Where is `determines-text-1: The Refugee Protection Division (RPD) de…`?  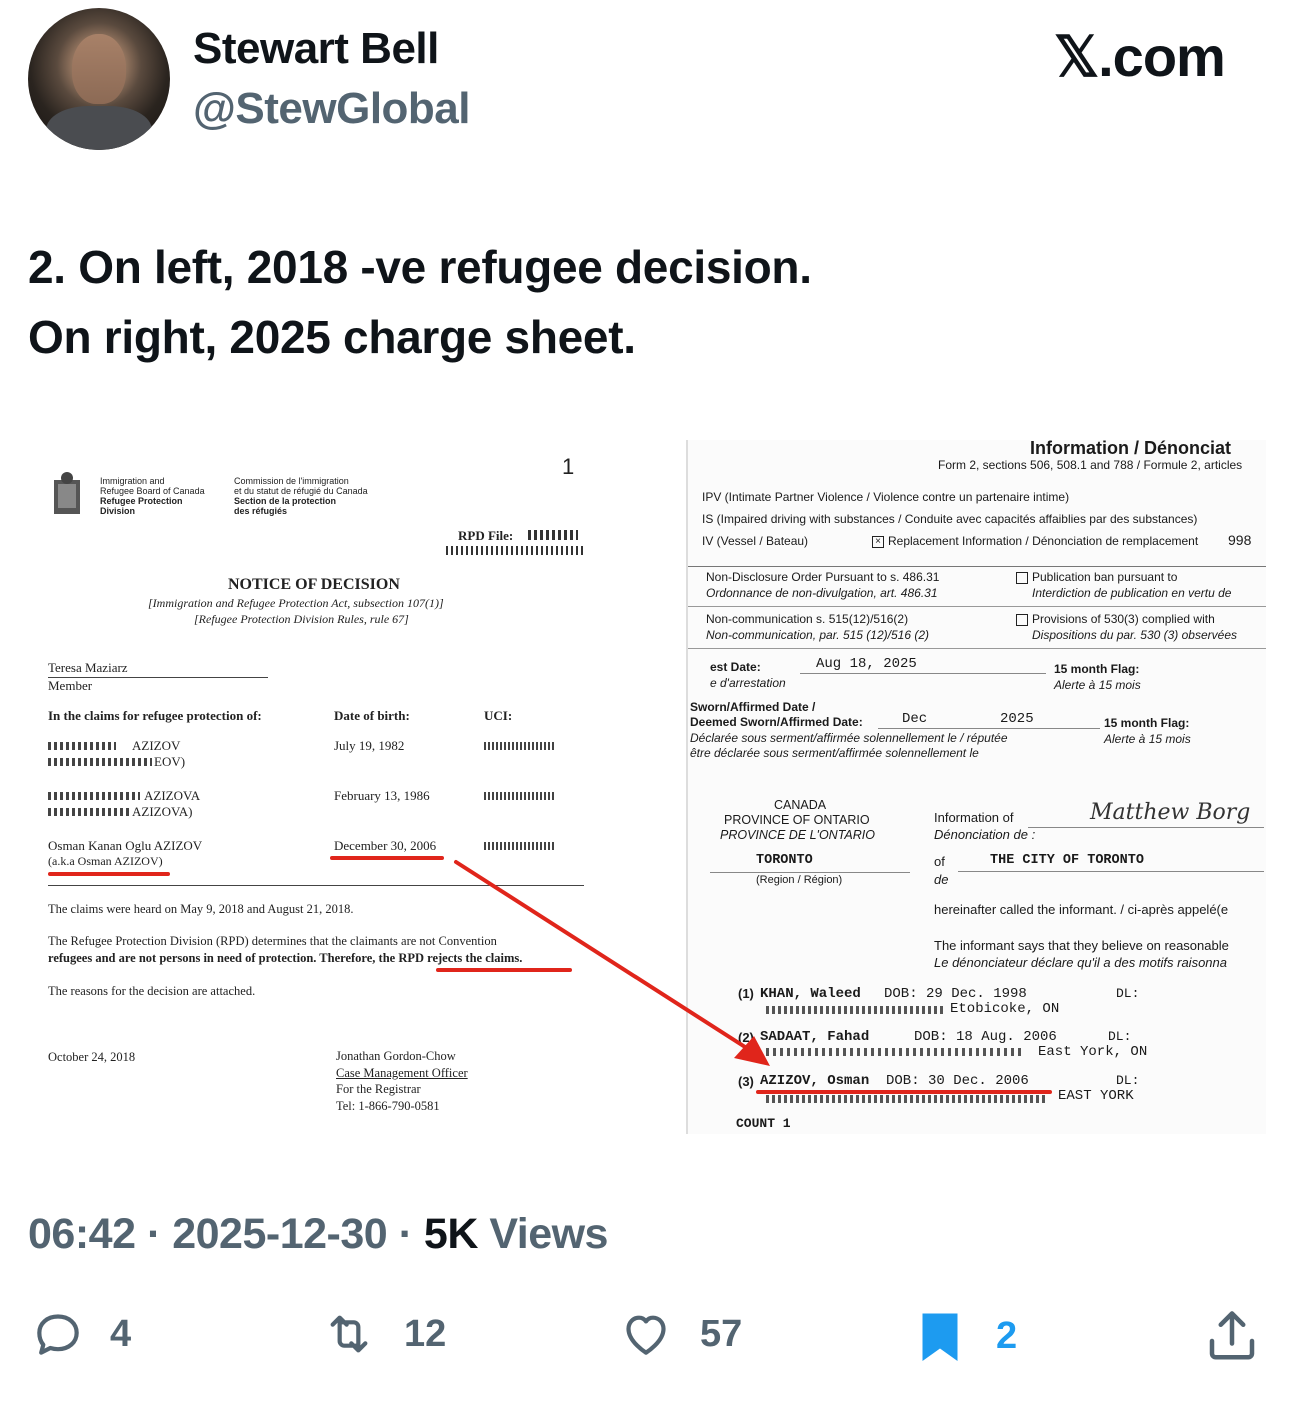
determines-text-1: The Refugee Protection Division (RPD) de… is located at coordinates (272, 941).